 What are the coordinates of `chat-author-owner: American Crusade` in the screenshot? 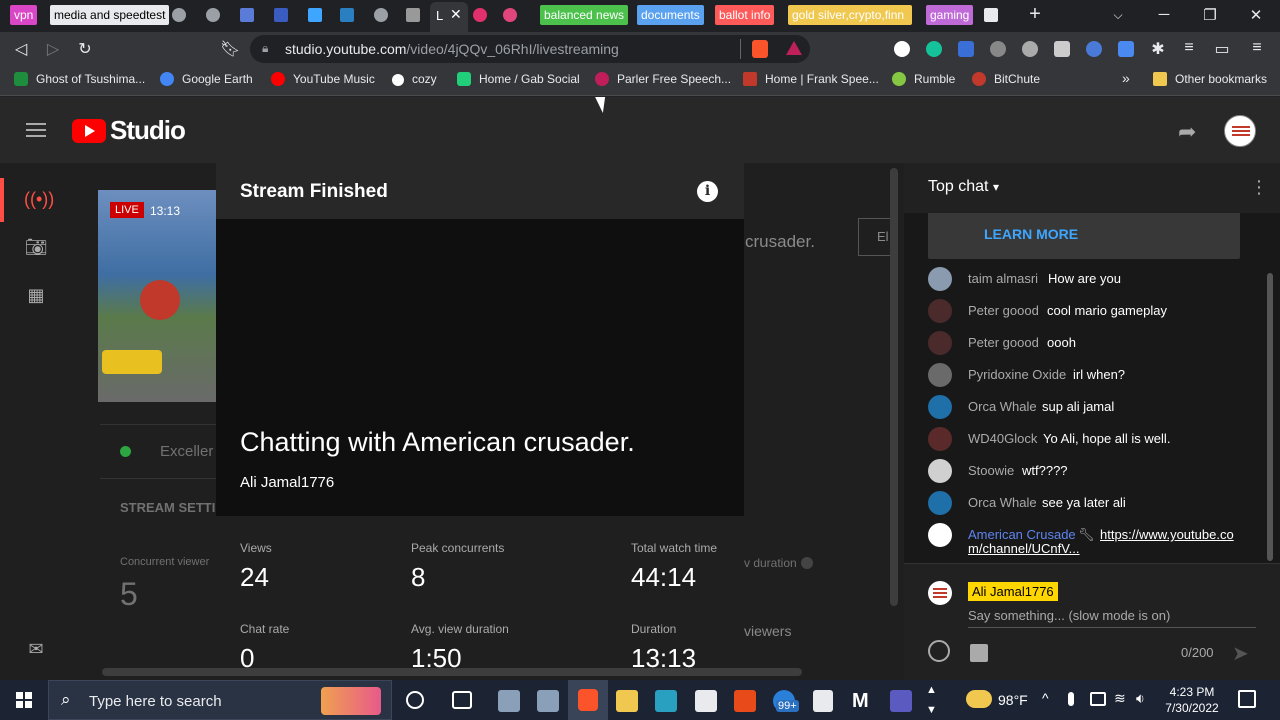 It's located at (1022, 534).